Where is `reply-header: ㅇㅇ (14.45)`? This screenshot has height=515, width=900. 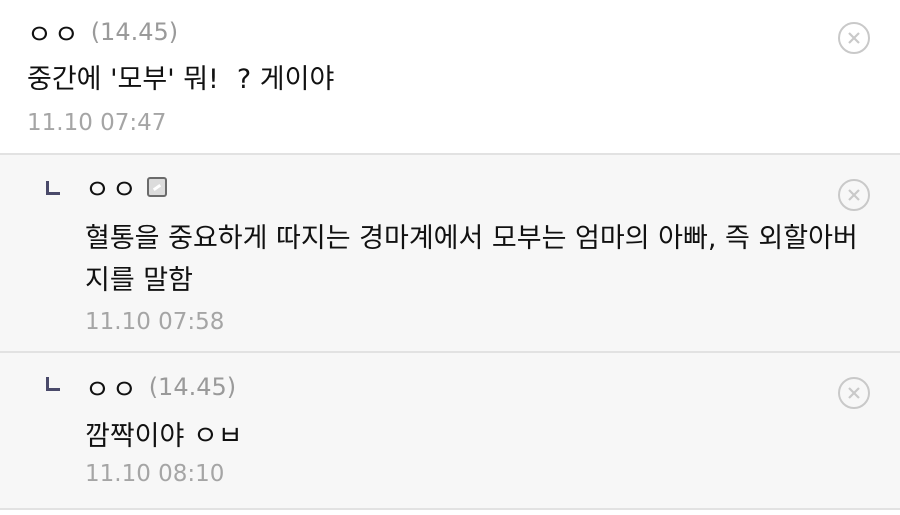
reply-header: ㅇㅇ (14.45) is located at coordinates (160, 387).